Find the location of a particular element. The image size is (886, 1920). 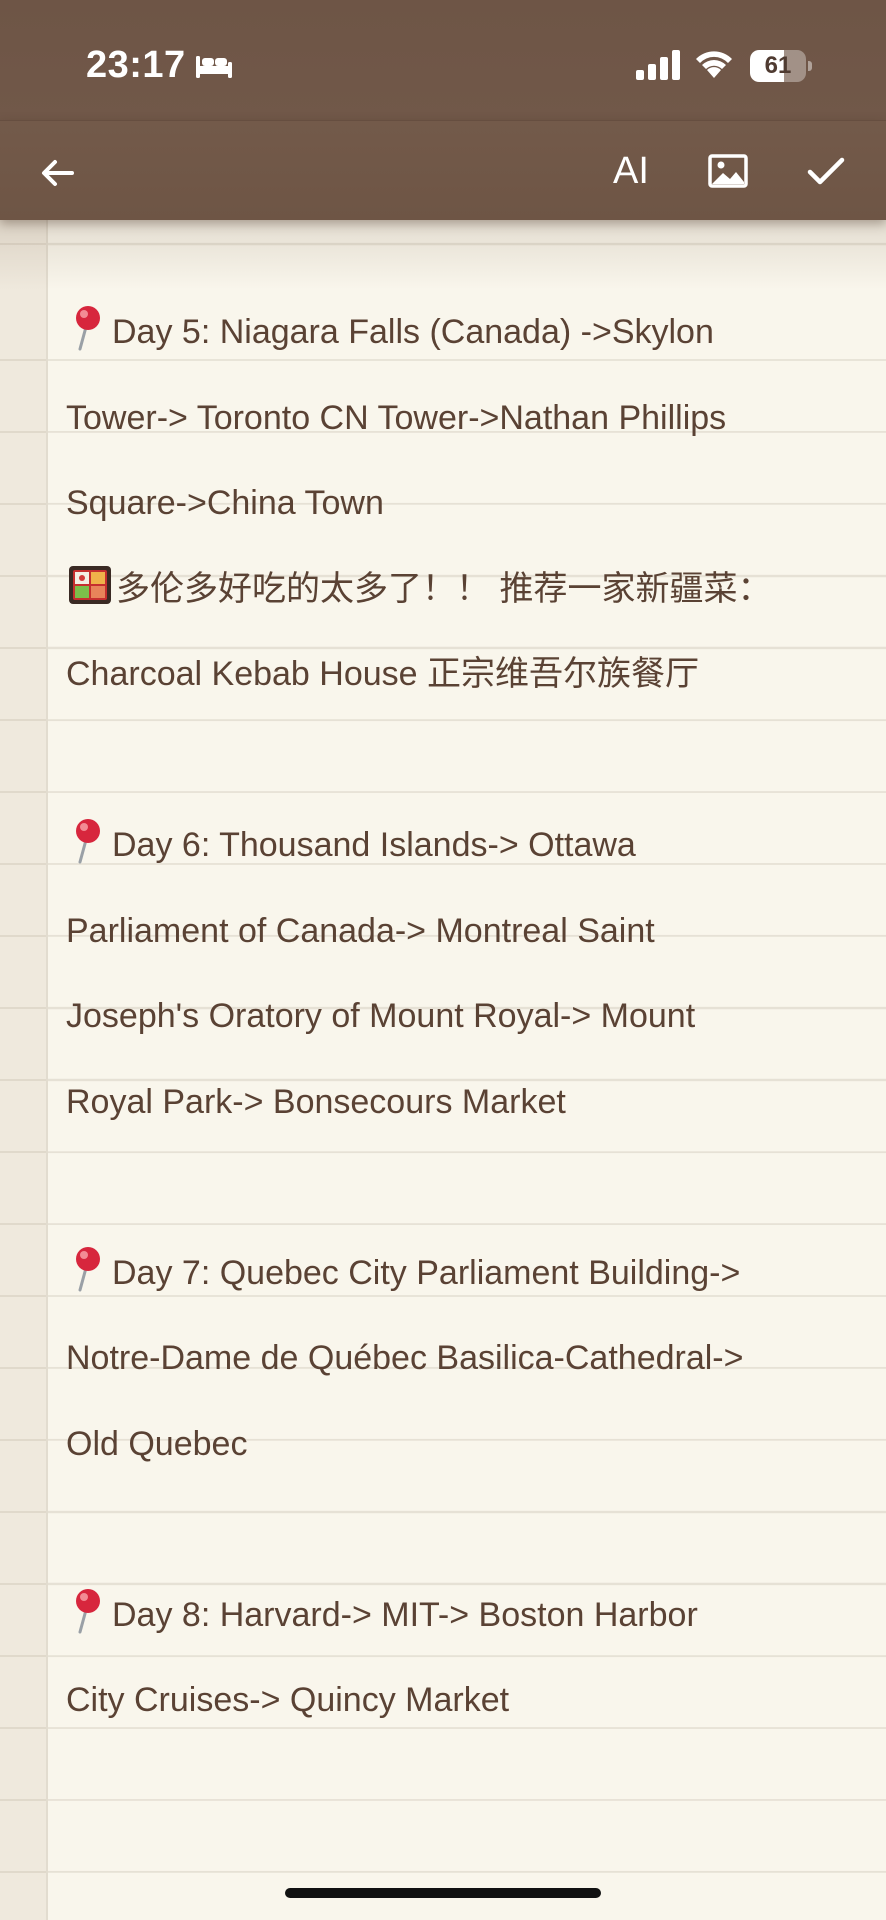

status-bar: 23:17 61 is located at coordinates (443, 60).